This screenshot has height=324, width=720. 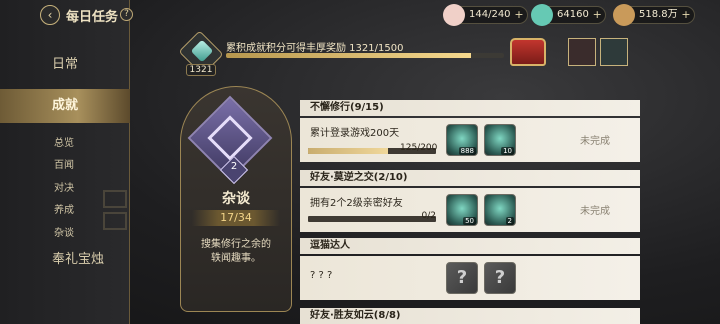 I want to click on group-header: 好友·莫逆之交(2/10), so click(x=470, y=178).